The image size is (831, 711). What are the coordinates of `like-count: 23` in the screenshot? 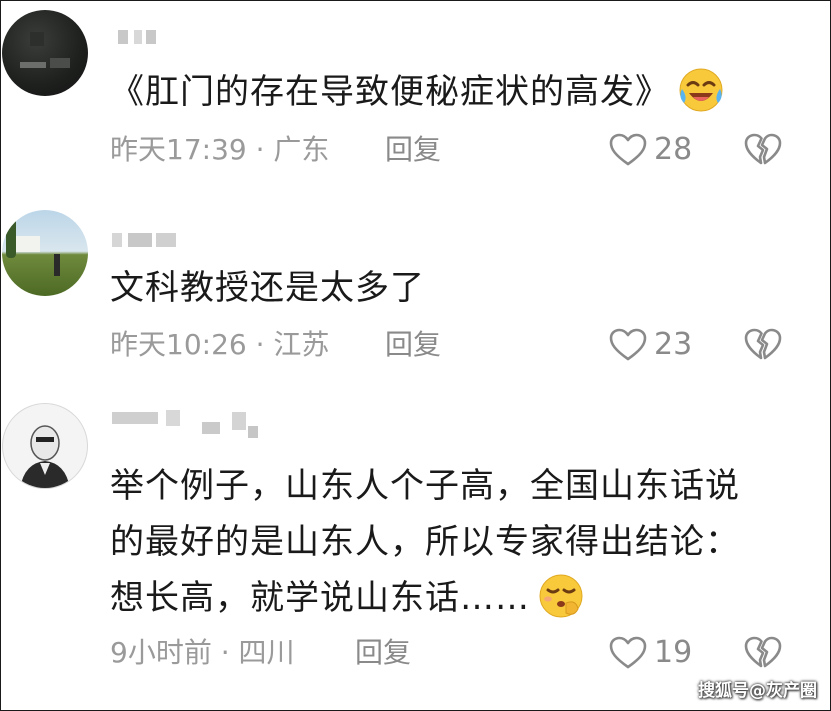 It's located at (673, 344).